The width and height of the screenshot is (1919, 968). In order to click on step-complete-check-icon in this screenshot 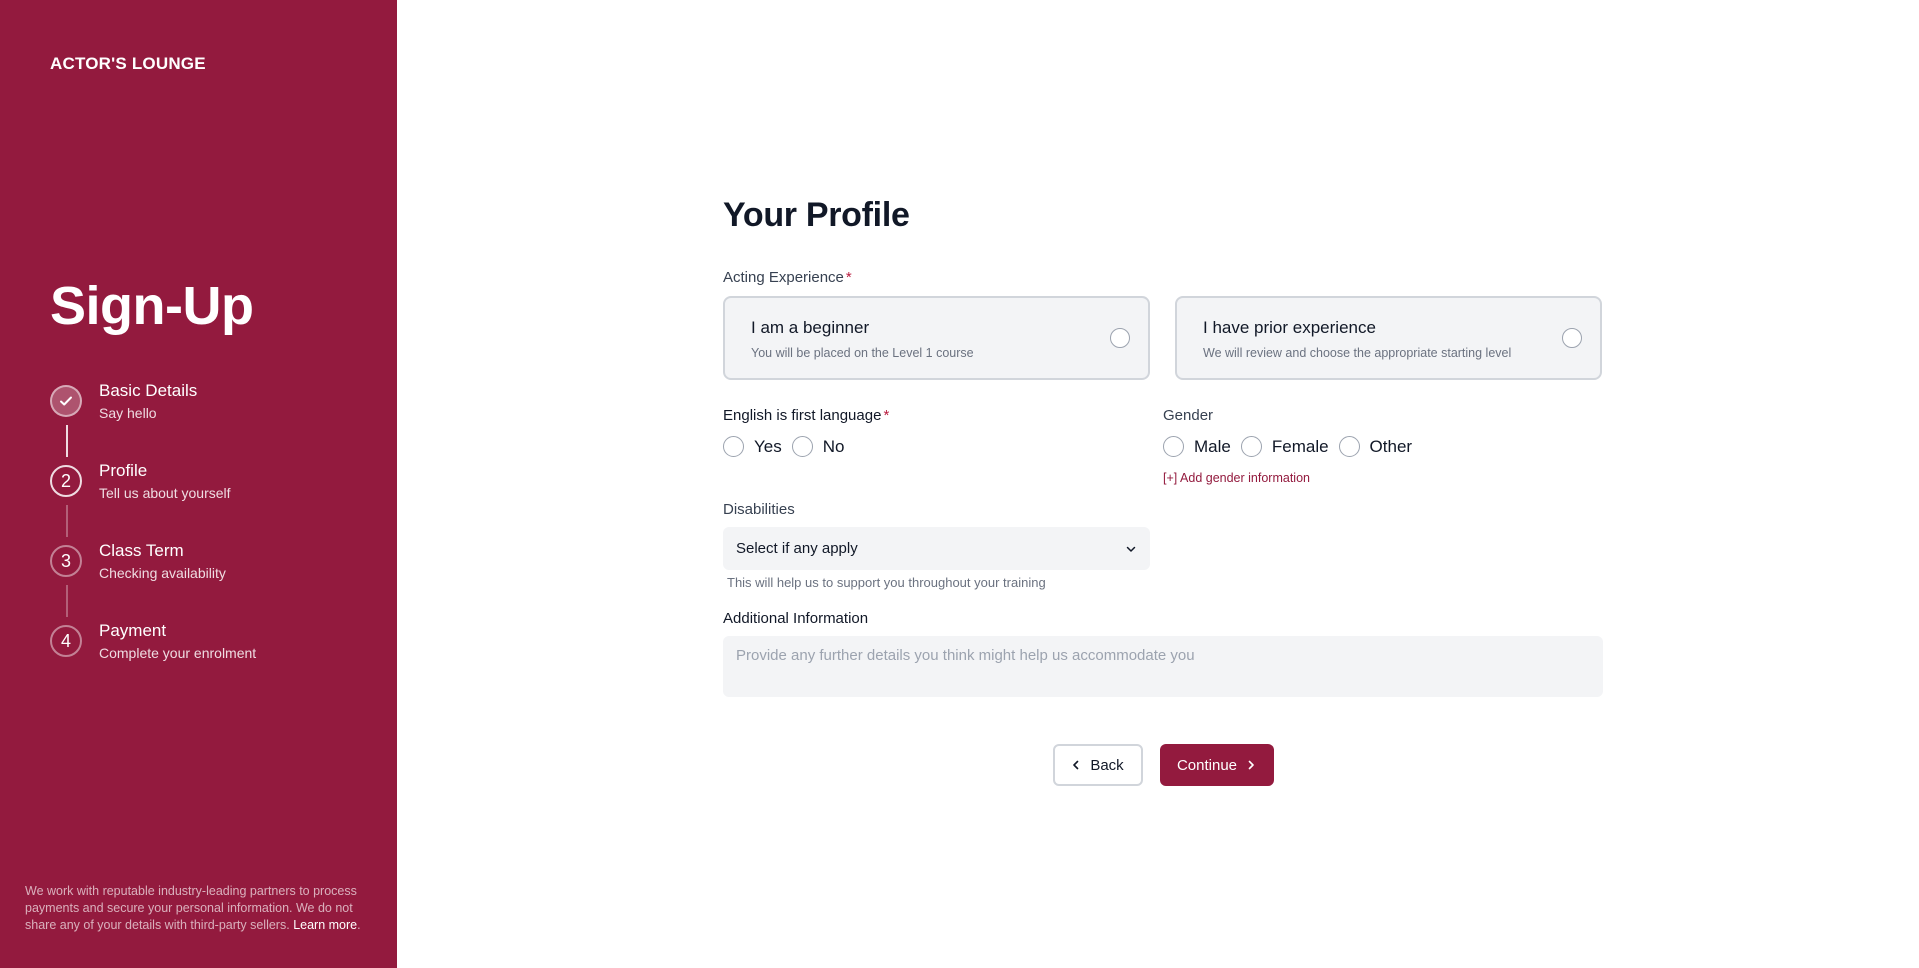, I will do `click(66, 401)`.